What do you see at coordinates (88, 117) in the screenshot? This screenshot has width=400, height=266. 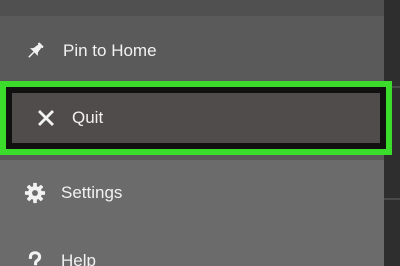 I see `menu-item-label: Quit` at bounding box center [88, 117].